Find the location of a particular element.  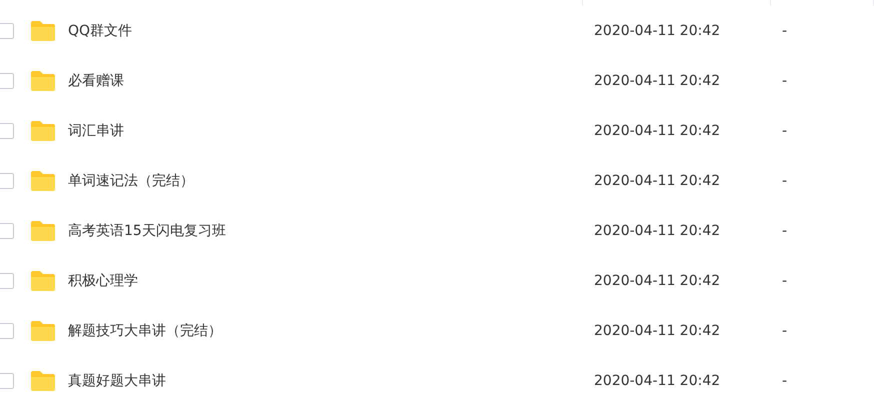

folder-name: 解题技巧大串讲（完结） is located at coordinates (325, 331).